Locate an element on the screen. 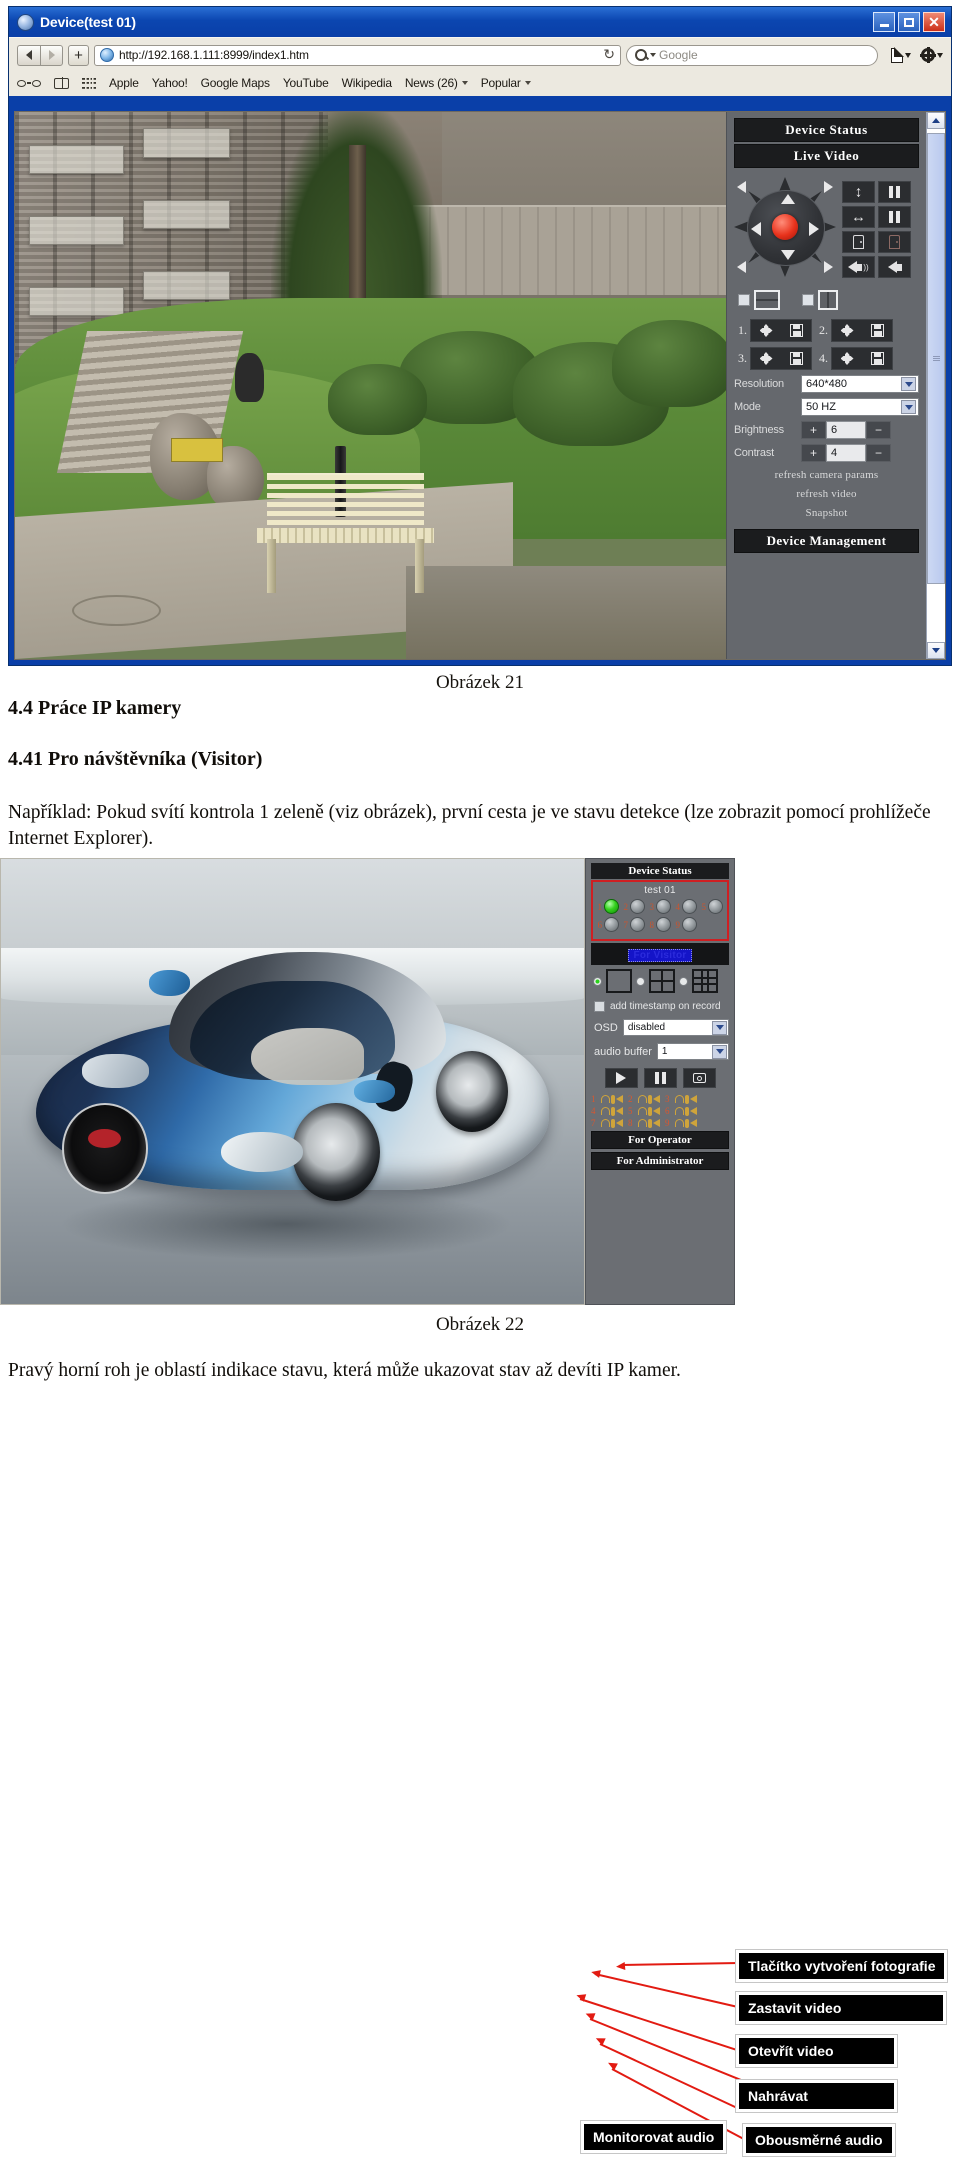 The width and height of the screenshot is (960, 2157). snapshot-link: Snapshot is located at coordinates (826, 513).